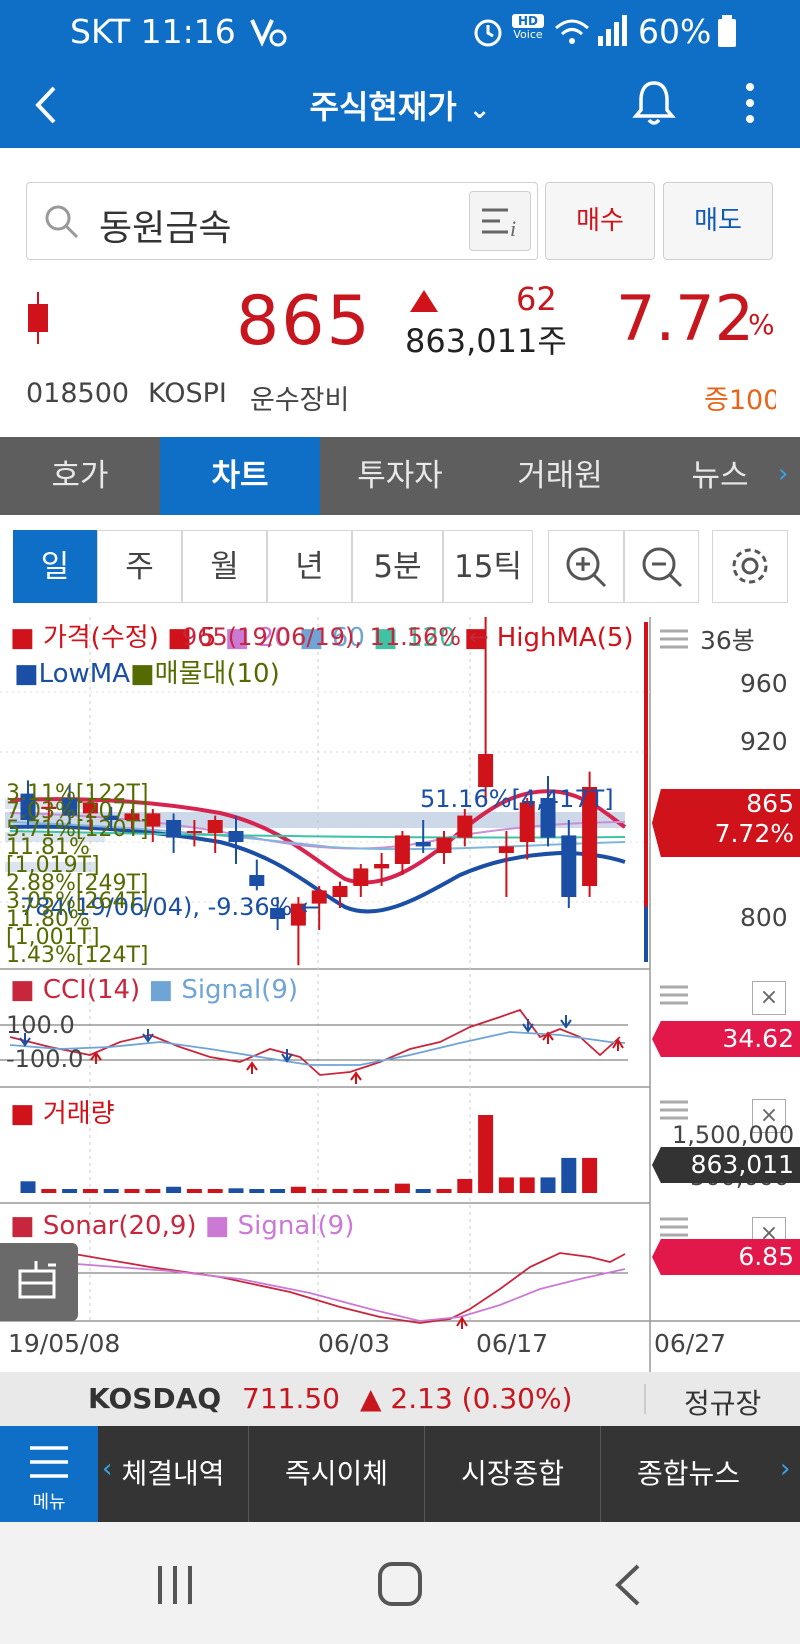 The width and height of the screenshot is (800, 1644). What do you see at coordinates (720, 476) in the screenshot?
I see `tab-news: 뉴스` at bounding box center [720, 476].